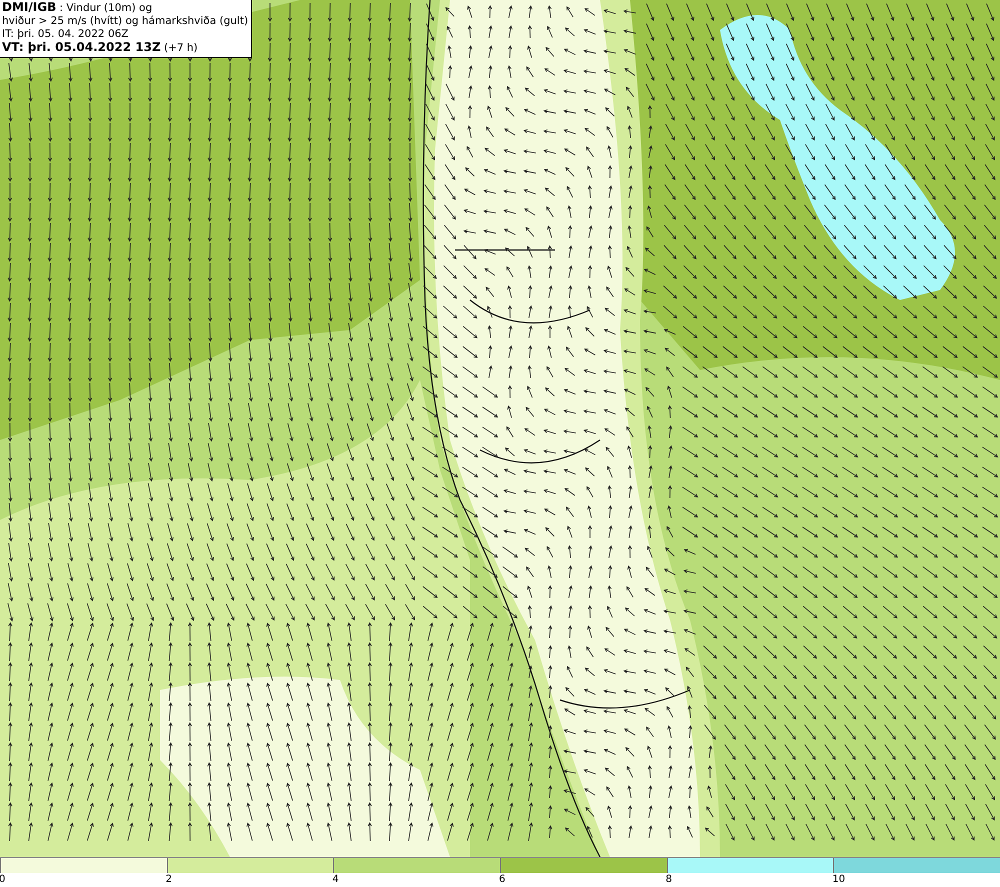 The width and height of the screenshot is (1000, 887). What do you see at coordinates (669, 879) in the screenshot?
I see `legend-tick-label: 8` at bounding box center [669, 879].